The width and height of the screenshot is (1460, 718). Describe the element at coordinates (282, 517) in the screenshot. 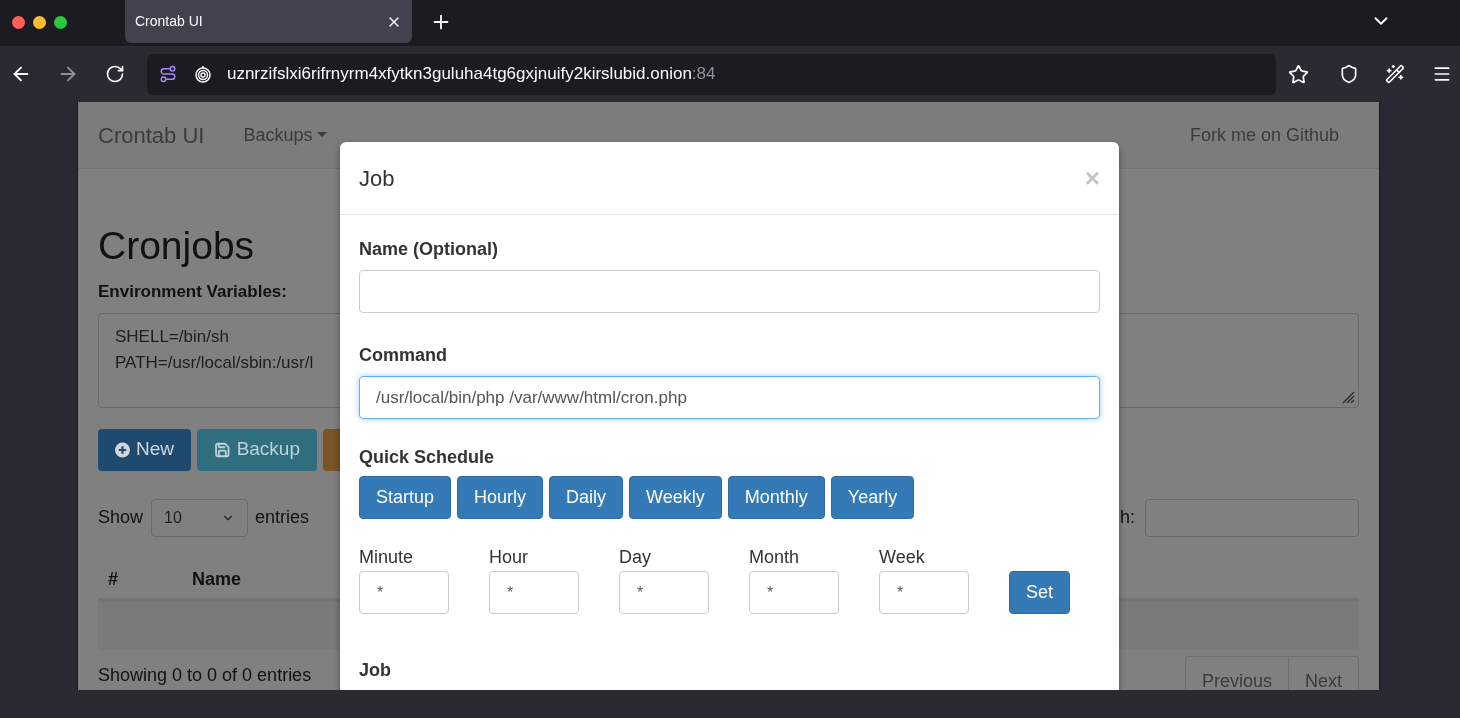

I see `entries-label: entries` at that location.